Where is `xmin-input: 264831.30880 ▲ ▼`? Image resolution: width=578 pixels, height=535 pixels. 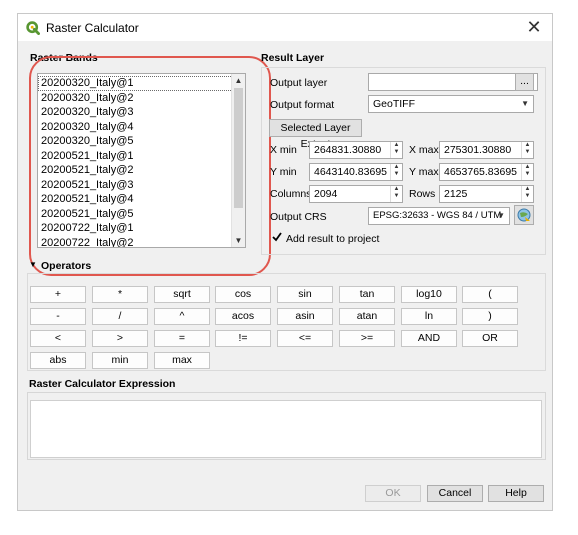
xmin-input: 264831.30880 ▲ ▼ is located at coordinates (356, 150).